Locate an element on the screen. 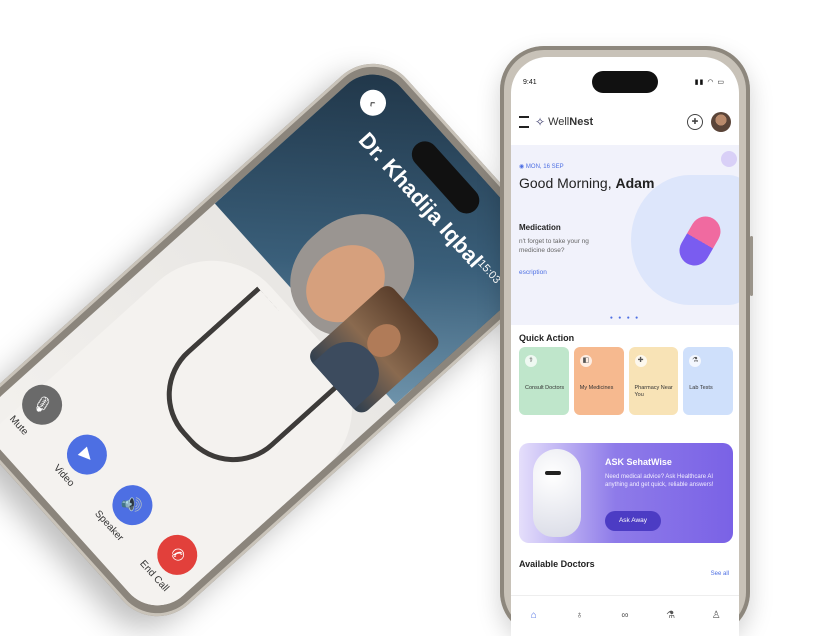 Image resolution: width=837 pixels, height=636 pixels. badge-icon: ✚ is located at coordinates (695, 122).